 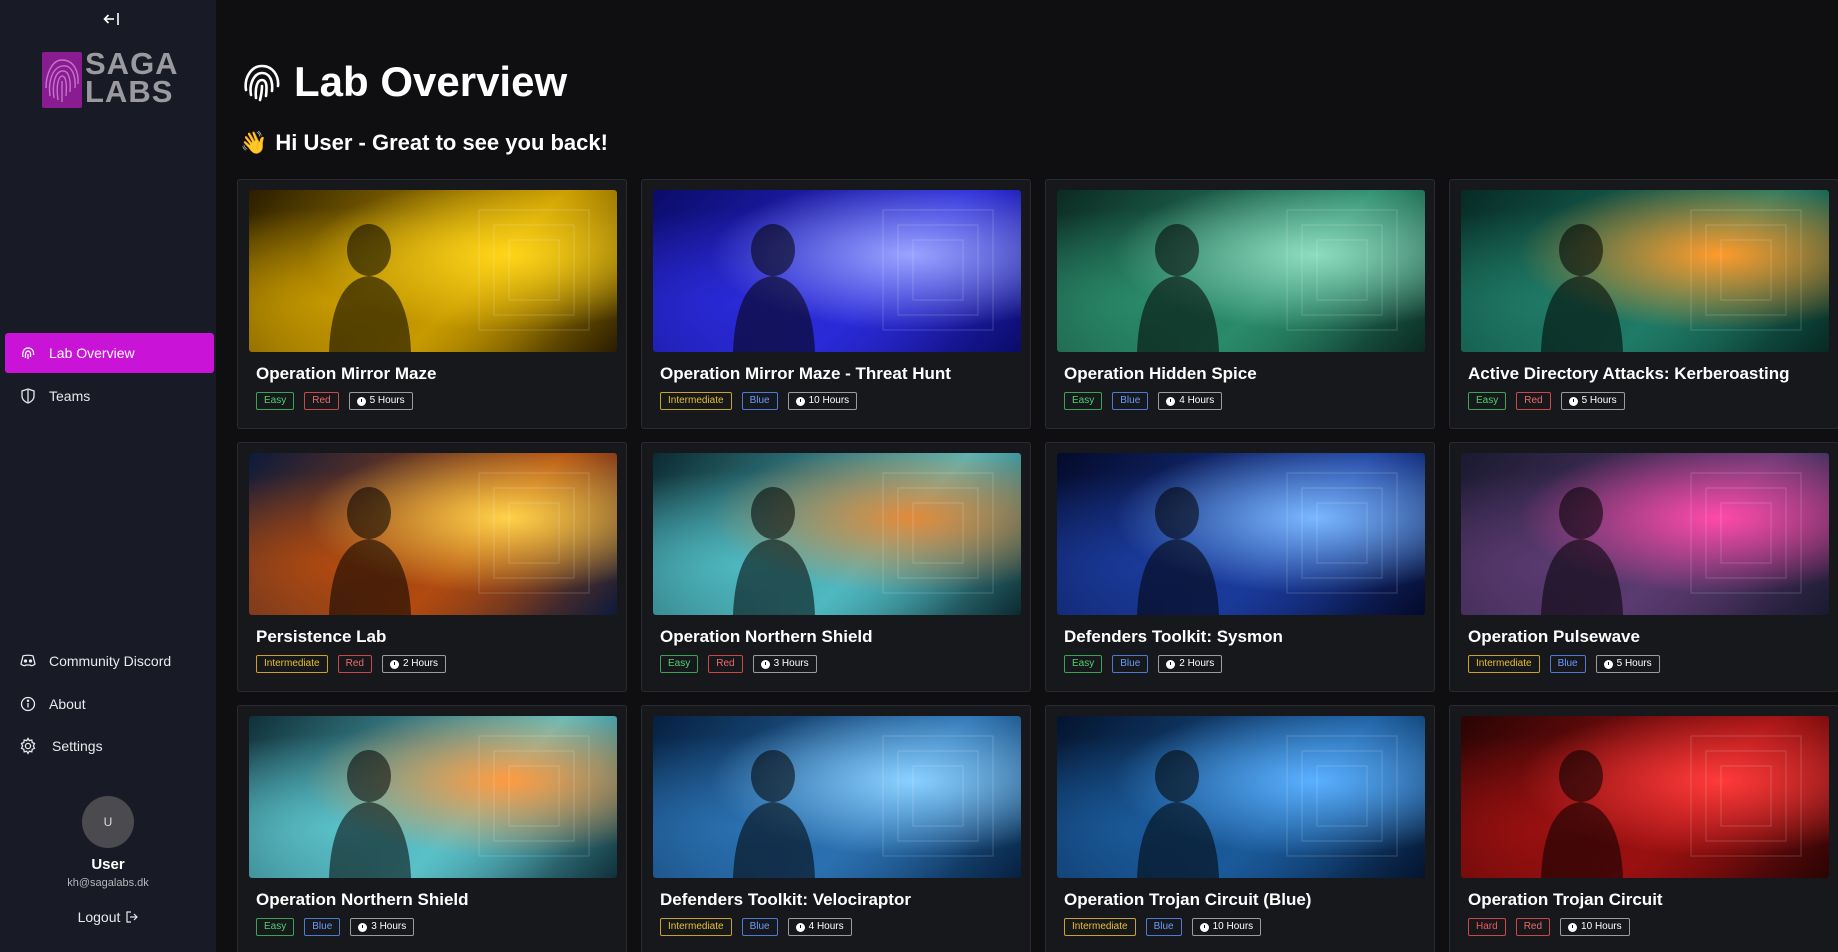 I want to click on user-name: User, so click(x=108, y=864).